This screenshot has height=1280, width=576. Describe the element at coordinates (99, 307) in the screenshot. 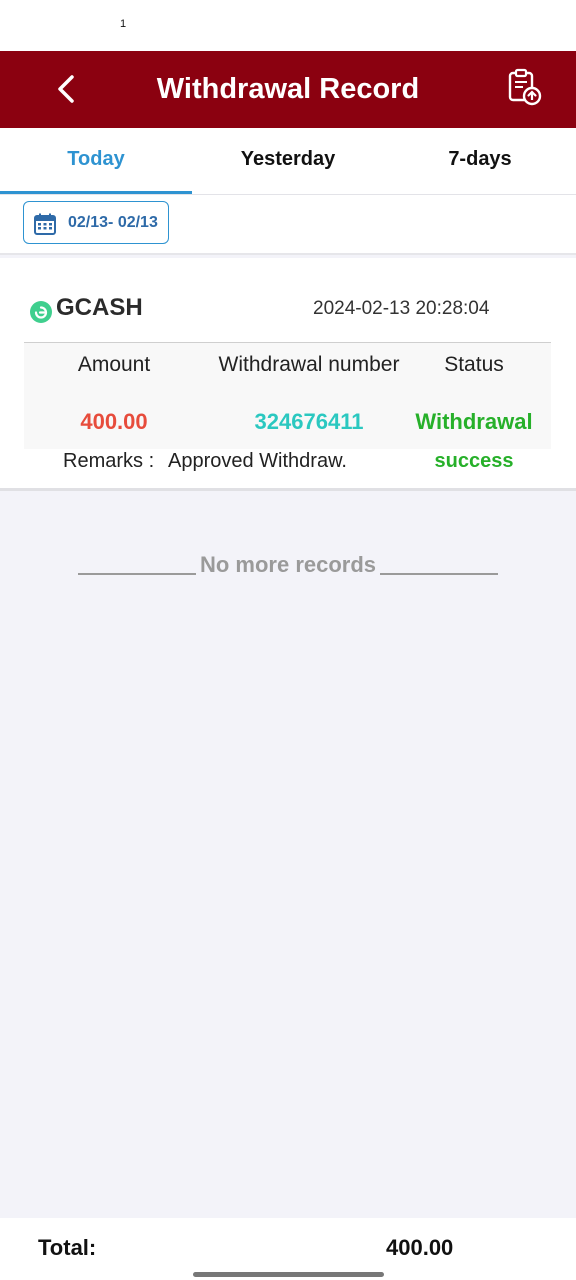

I see `payment-method-label: GCASH` at that location.